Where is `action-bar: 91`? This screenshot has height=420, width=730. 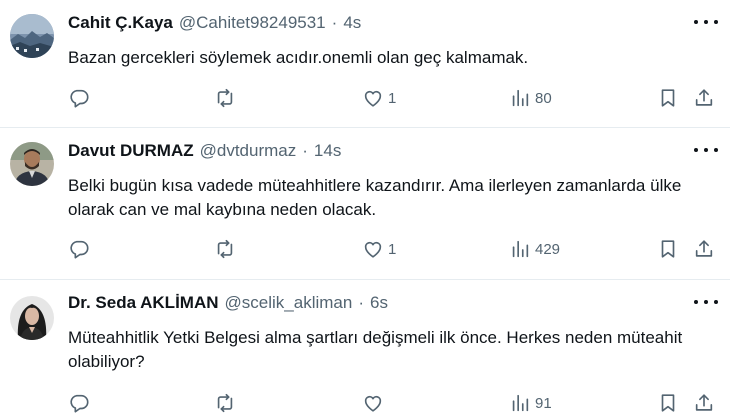 action-bar: 91 is located at coordinates (365, 403).